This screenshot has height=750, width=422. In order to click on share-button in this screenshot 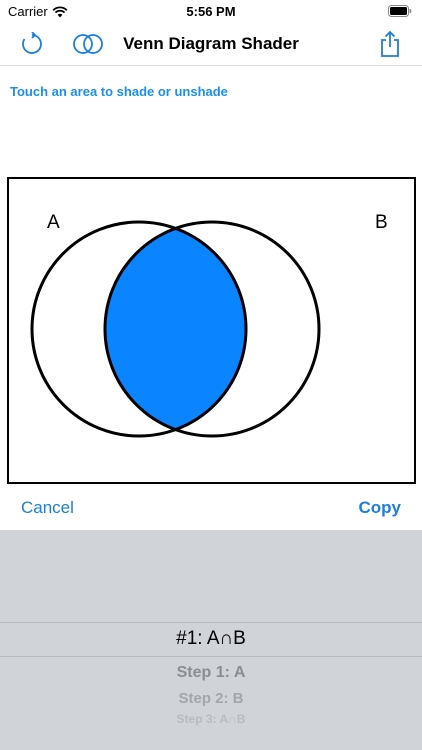, I will do `click(390, 44)`.